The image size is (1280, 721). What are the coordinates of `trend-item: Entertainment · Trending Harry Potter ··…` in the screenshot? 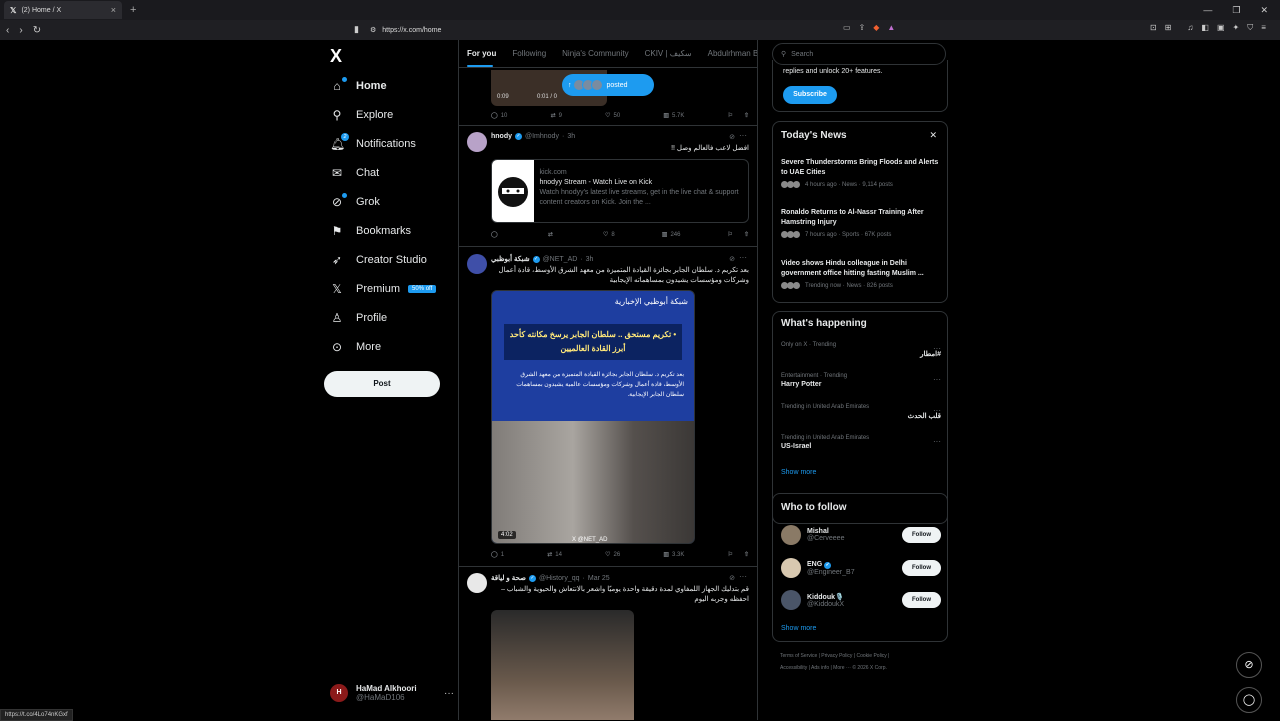 It's located at (861, 380).